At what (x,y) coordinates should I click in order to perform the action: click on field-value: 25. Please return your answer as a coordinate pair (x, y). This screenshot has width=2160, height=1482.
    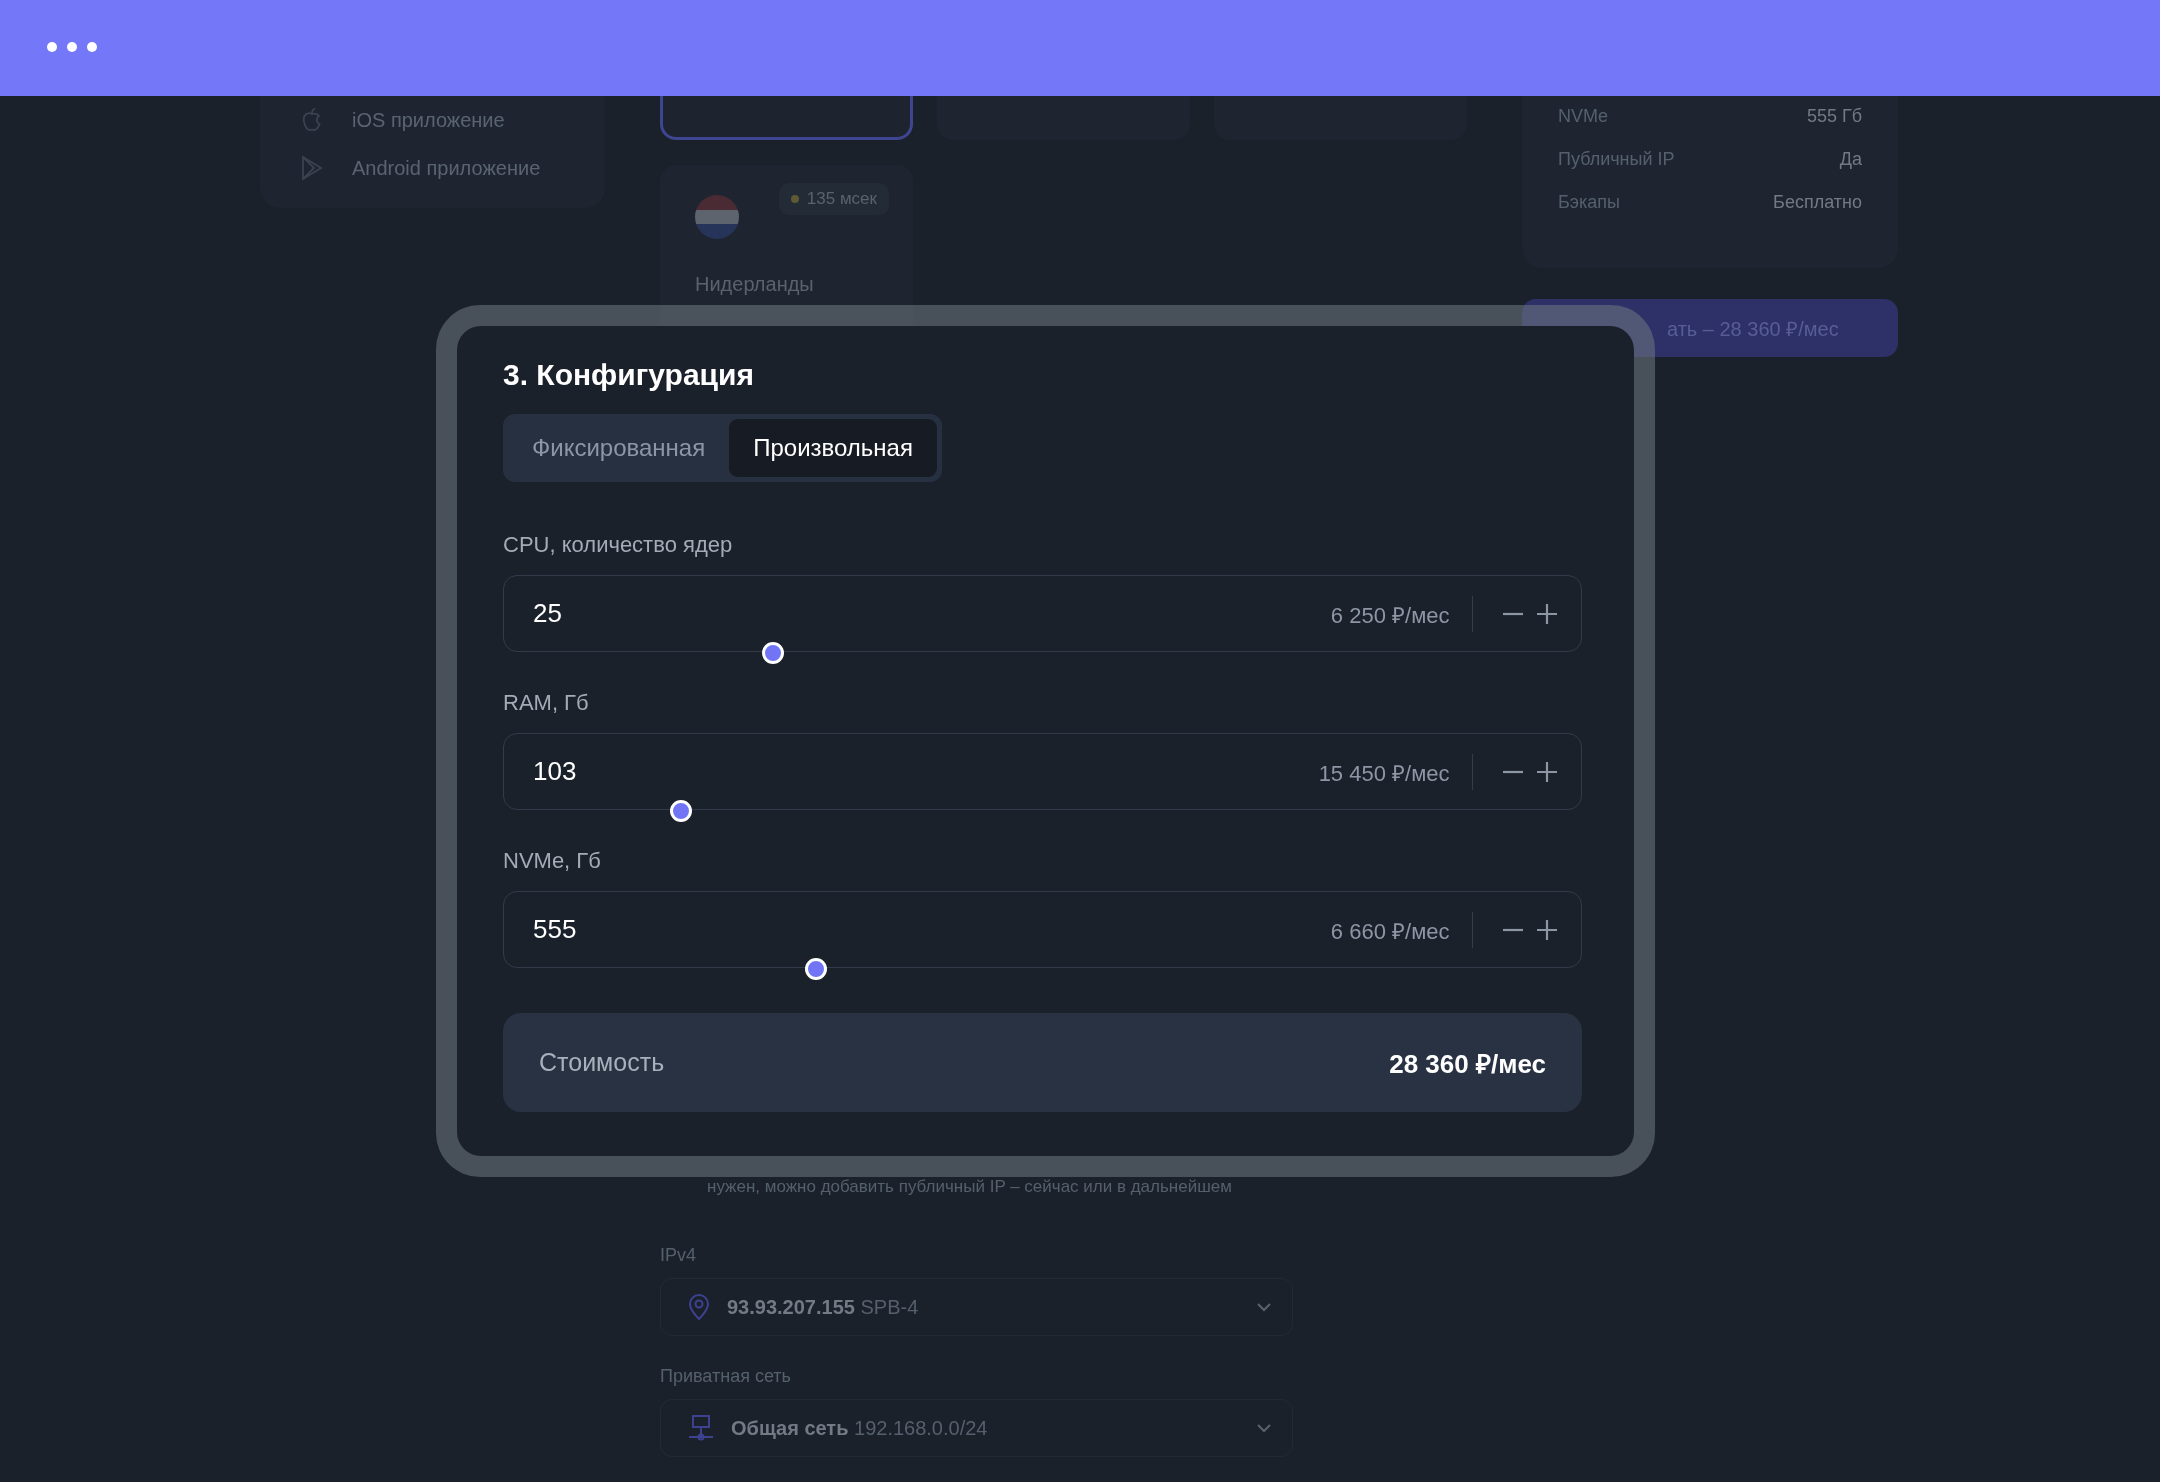
    Looking at the image, I should click on (547, 613).